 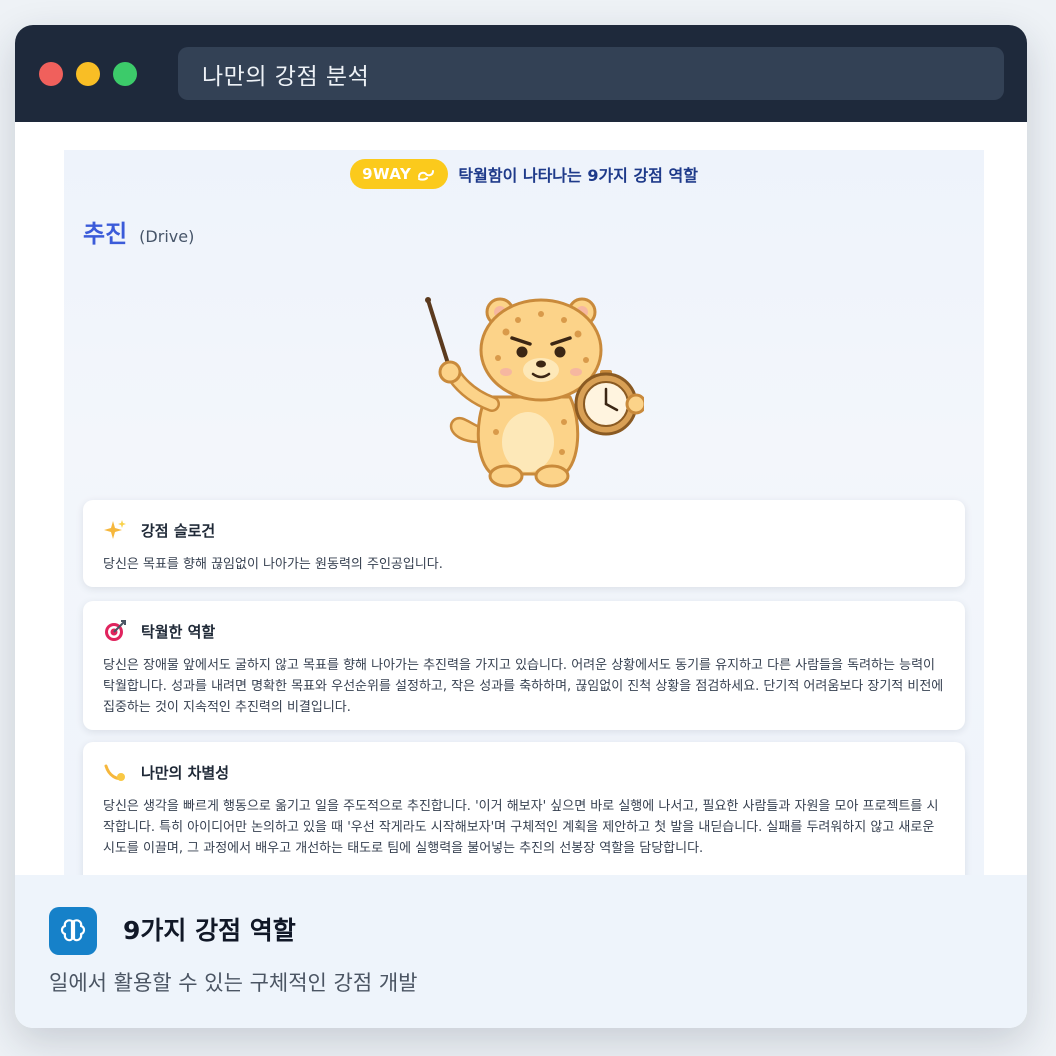 I want to click on comet-icon, so click(x=115, y=772).